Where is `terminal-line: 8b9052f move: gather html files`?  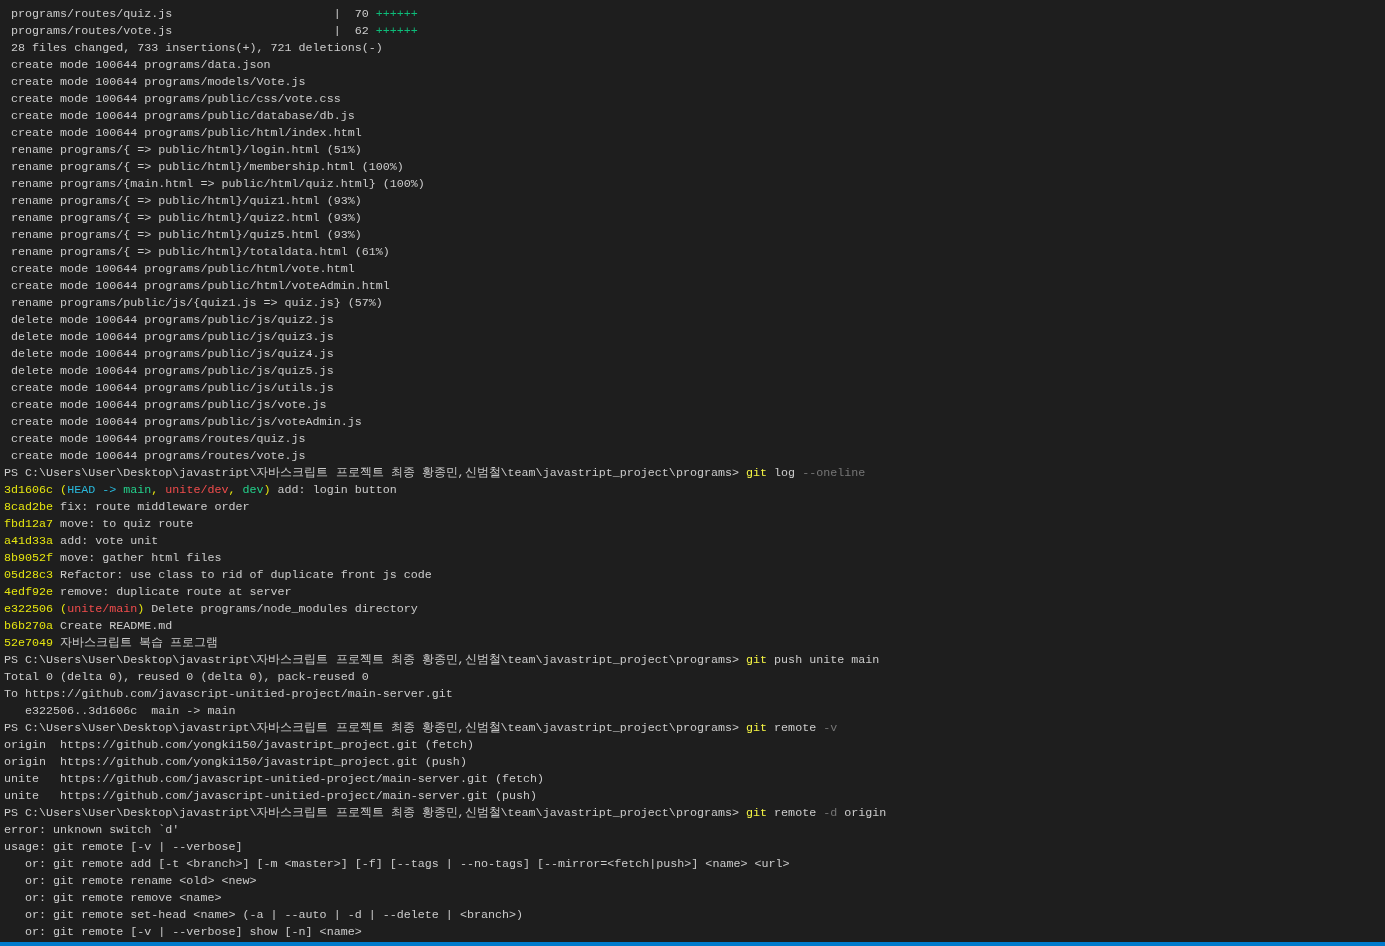 terminal-line: 8b9052f move: gather html files is located at coordinates (113, 558).